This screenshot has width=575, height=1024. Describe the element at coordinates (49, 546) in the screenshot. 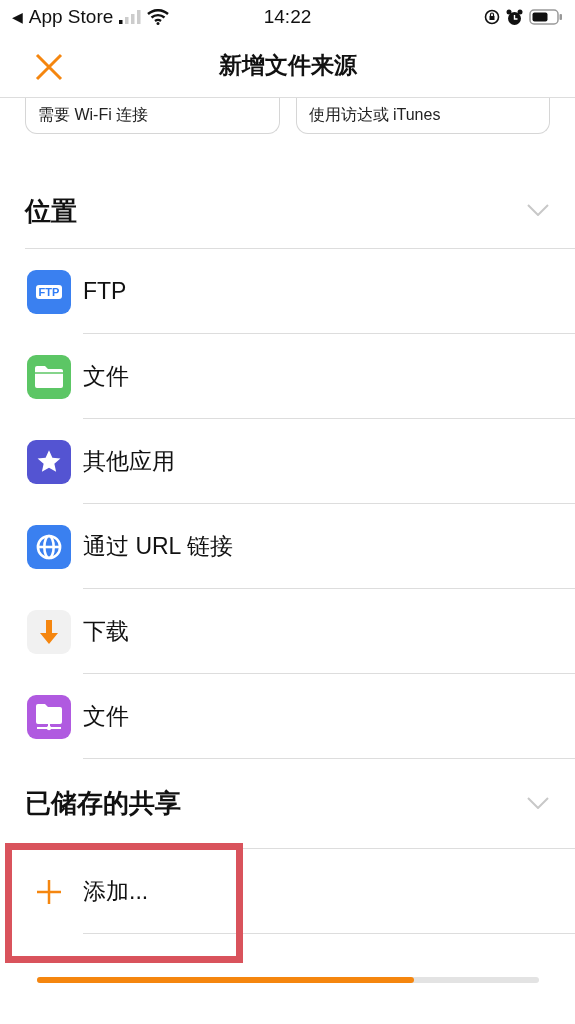

I see `globe-icon` at that location.